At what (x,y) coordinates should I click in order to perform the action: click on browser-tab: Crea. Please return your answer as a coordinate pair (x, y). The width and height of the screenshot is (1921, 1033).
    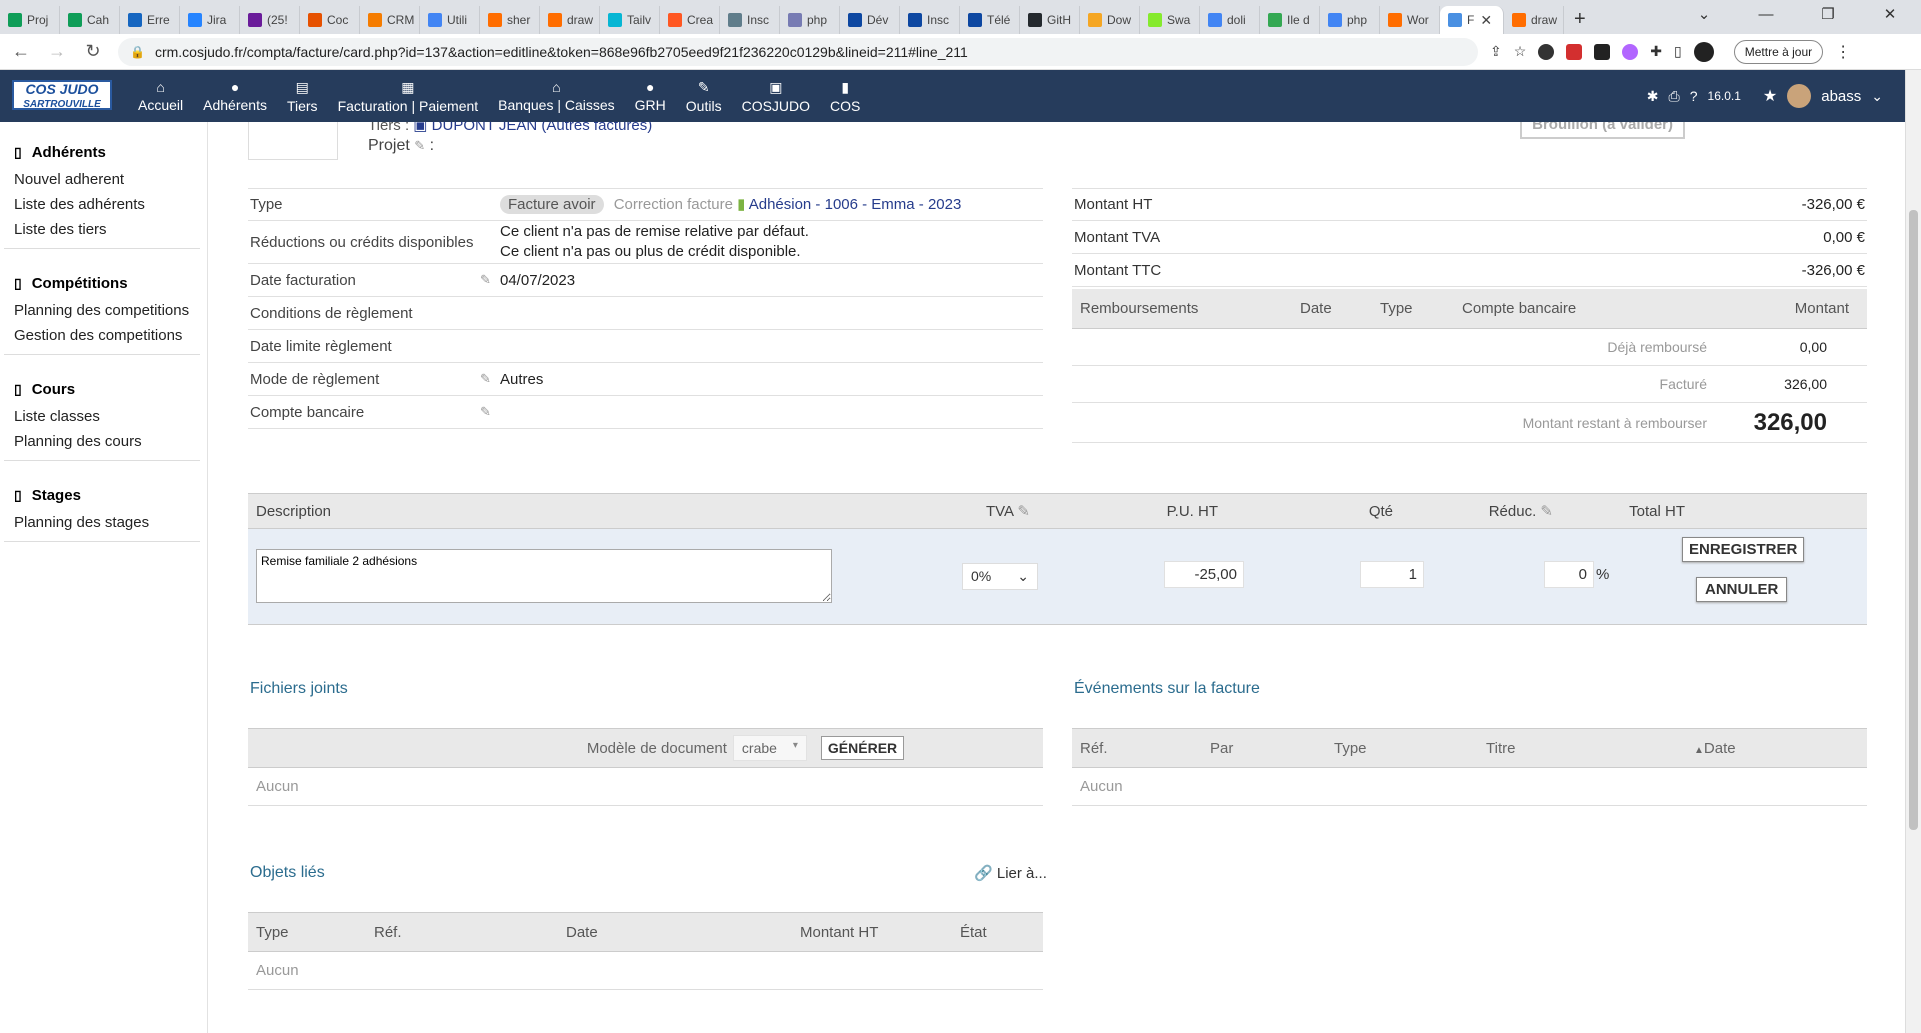
    Looking at the image, I should click on (690, 20).